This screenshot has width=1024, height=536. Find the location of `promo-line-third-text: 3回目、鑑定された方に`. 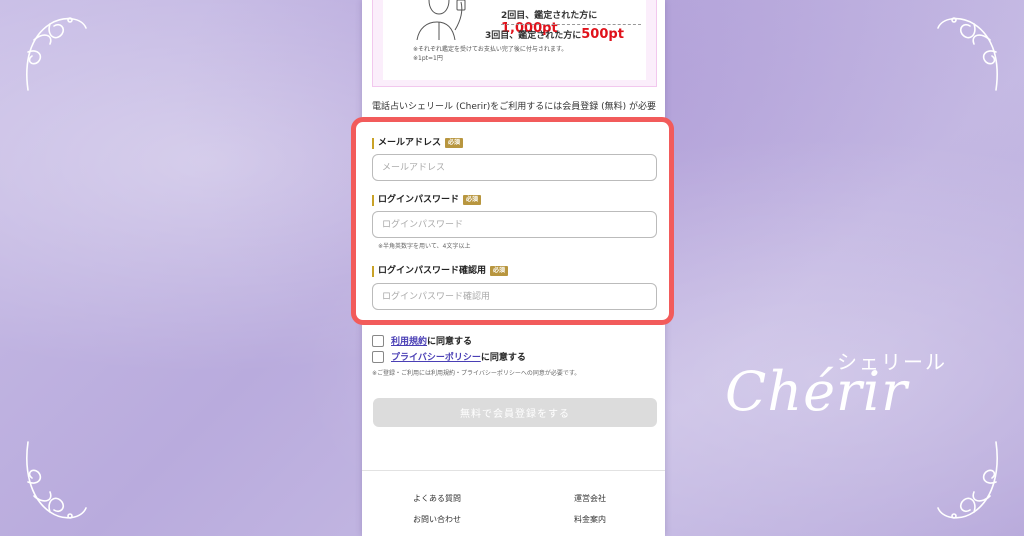

promo-line-third-text: 3回目、鑑定された方に is located at coordinates (533, 36).